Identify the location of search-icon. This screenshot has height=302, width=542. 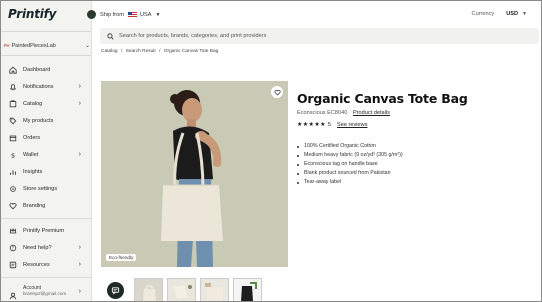
(110, 36).